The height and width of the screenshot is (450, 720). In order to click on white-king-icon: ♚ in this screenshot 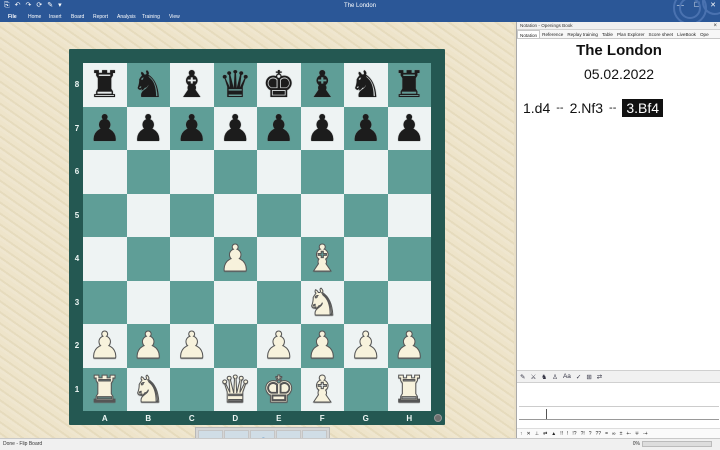, I will do `click(279, 389)`.